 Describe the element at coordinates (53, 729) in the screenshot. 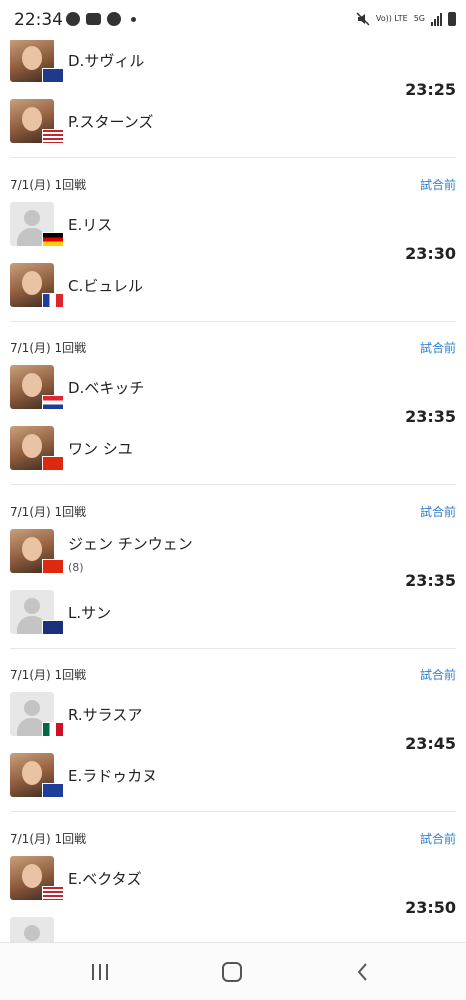

I see `flag-mexico-icon` at that location.